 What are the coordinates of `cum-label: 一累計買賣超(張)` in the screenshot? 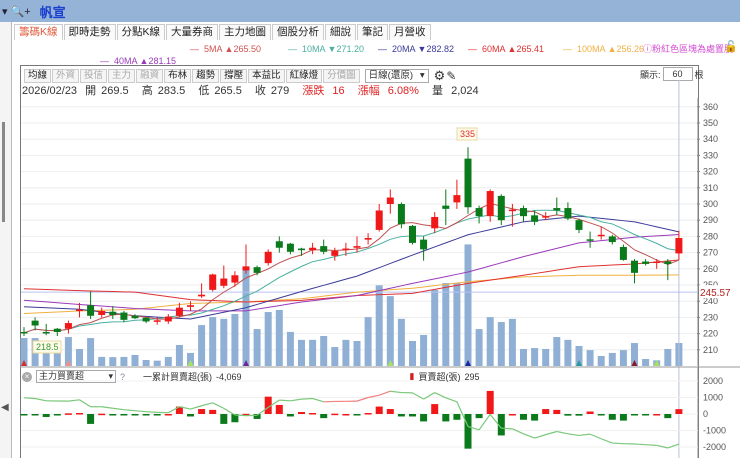 It's located at (178, 377).